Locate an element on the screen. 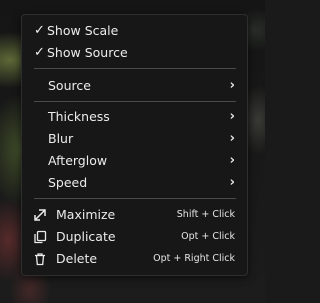 The width and height of the screenshot is (320, 303). menu-item-source: Source › is located at coordinates (134, 86).